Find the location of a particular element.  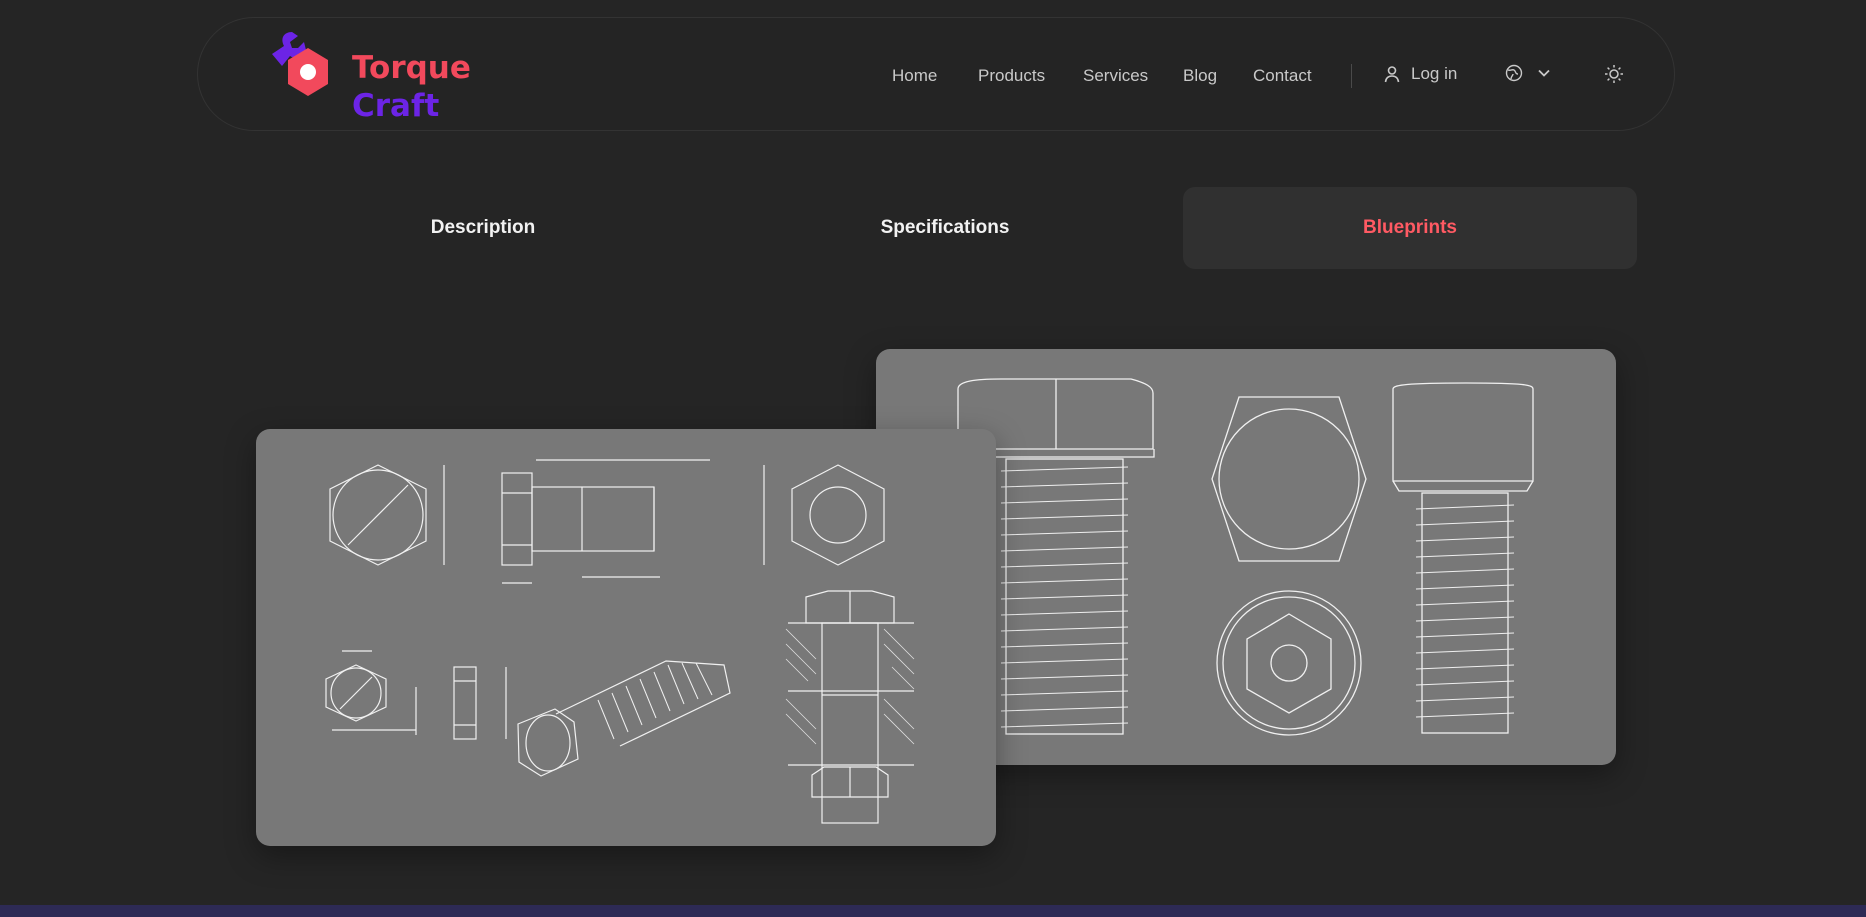

tab-blueprints: Blueprints is located at coordinates (1410, 228).